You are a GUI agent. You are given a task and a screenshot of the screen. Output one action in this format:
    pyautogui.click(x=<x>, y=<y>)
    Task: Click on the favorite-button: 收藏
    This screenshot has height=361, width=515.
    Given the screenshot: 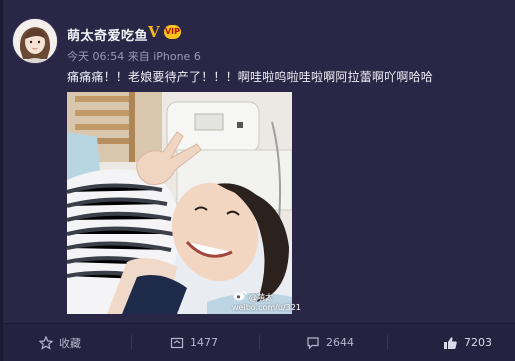 What is the action you would take?
    pyautogui.click(x=60, y=342)
    